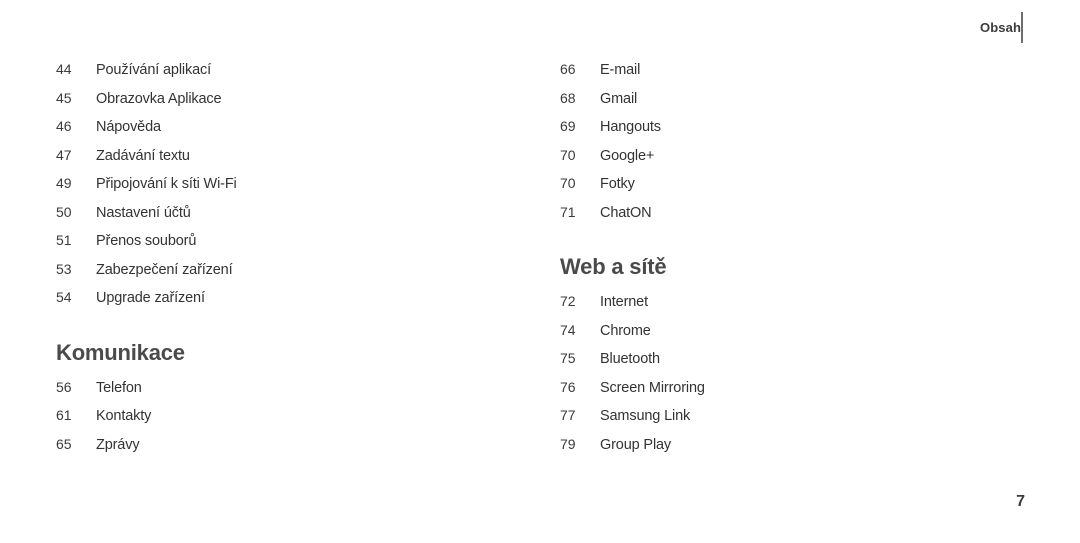  What do you see at coordinates (620, 70) in the screenshot?
I see `toc-entry-label: E-mail` at bounding box center [620, 70].